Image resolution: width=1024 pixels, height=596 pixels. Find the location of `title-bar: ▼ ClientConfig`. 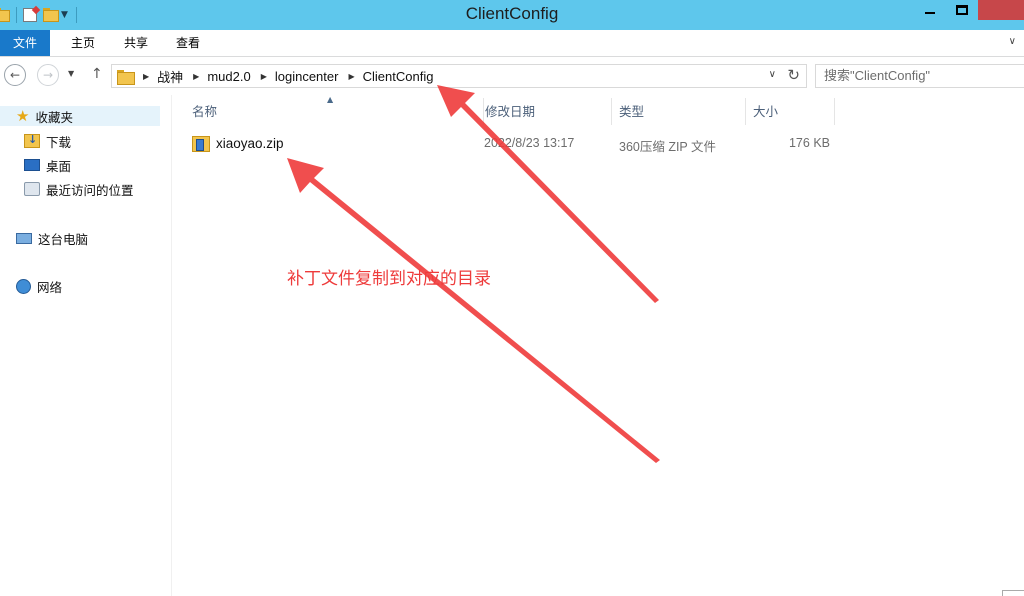

title-bar: ▼ ClientConfig is located at coordinates (512, 15).